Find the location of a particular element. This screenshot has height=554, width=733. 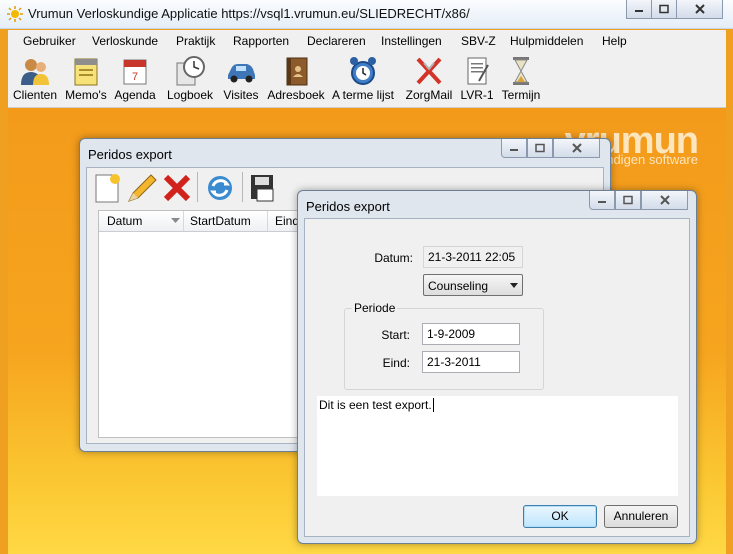

toolbar-a-terme-lijst: A terme lijst is located at coordinates (363, 79).